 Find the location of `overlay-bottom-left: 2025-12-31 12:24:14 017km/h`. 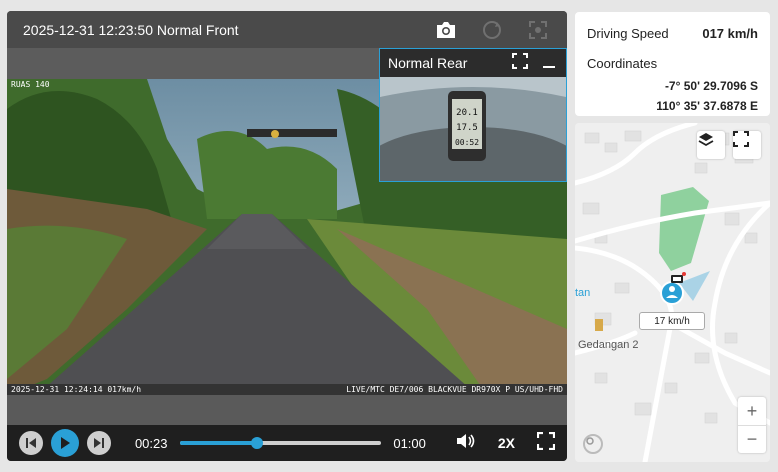

overlay-bottom-left: 2025-12-31 12:24:14 017km/h is located at coordinates (76, 389).